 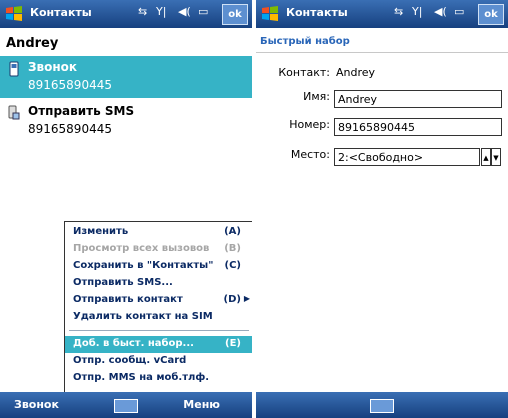 I want to click on menu-item-send-mms: Отпр. MMS на моб.тлф., so click(x=158, y=378).